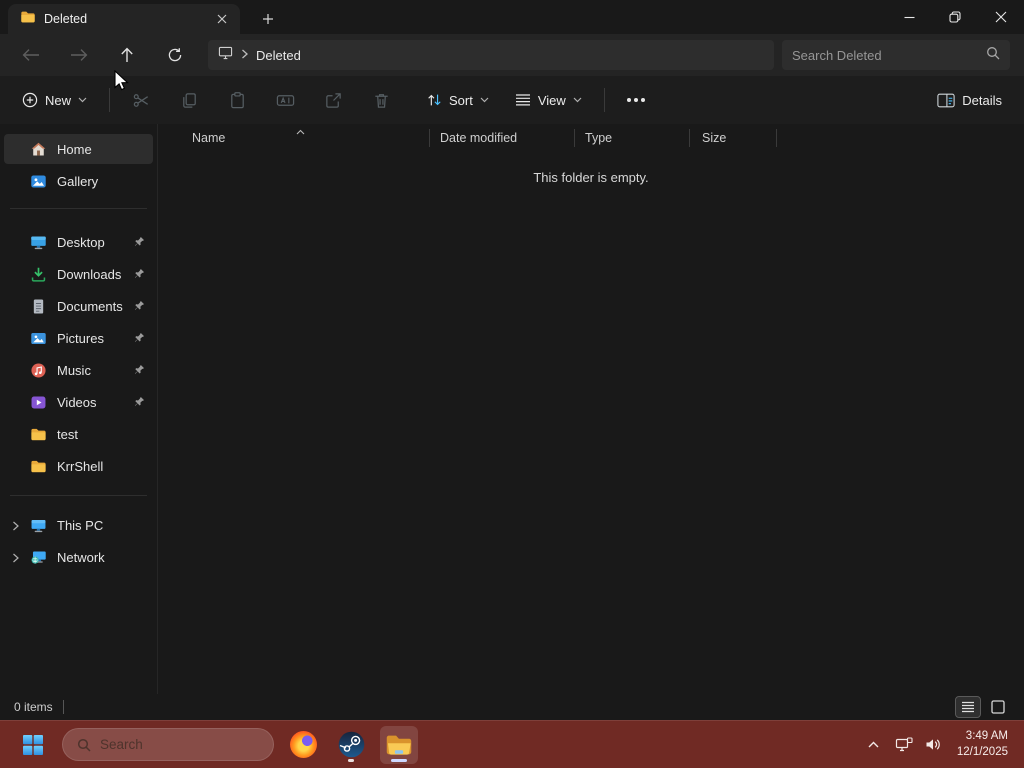  I want to click on windows-logo-icon, so click(33, 744).